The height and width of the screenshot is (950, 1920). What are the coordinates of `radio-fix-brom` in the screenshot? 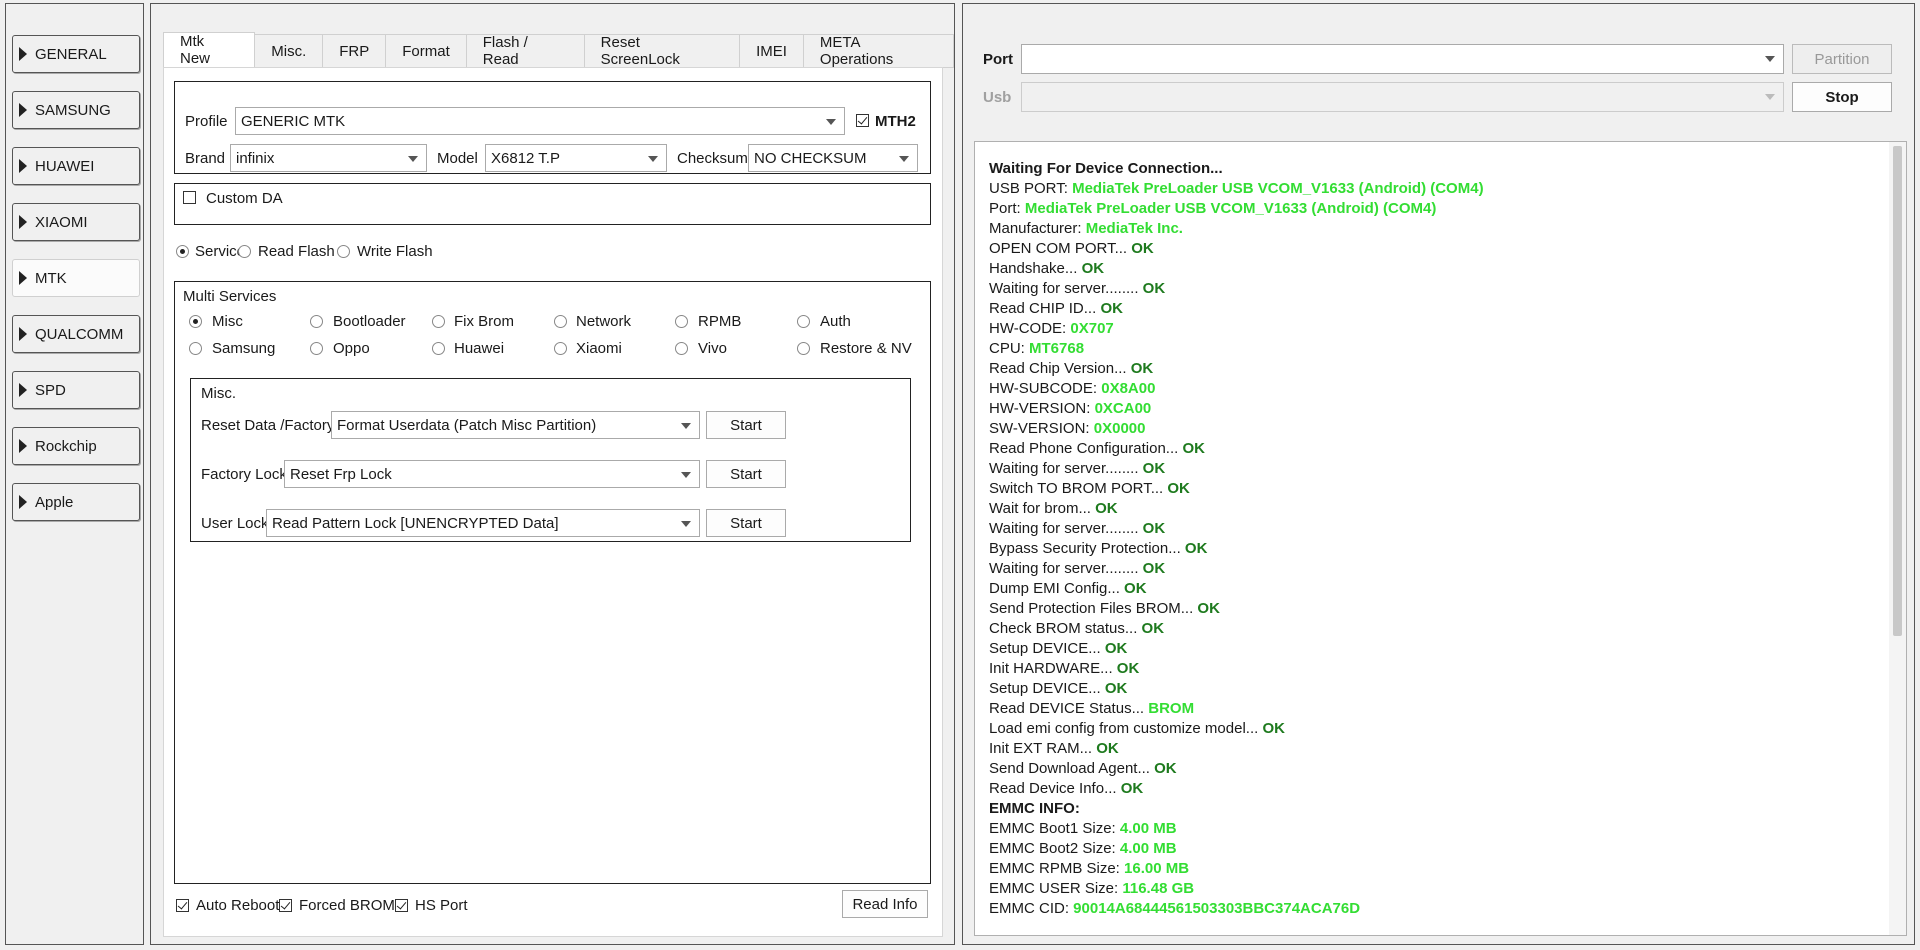 It's located at (438, 321).